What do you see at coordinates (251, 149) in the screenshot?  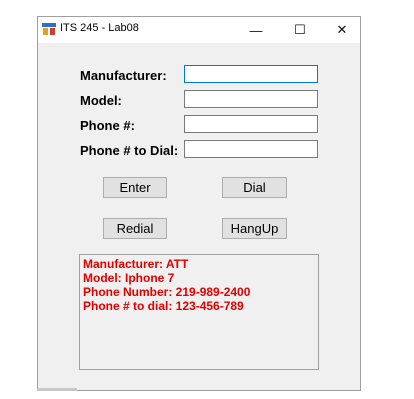 I see `dial-number-input` at bounding box center [251, 149].